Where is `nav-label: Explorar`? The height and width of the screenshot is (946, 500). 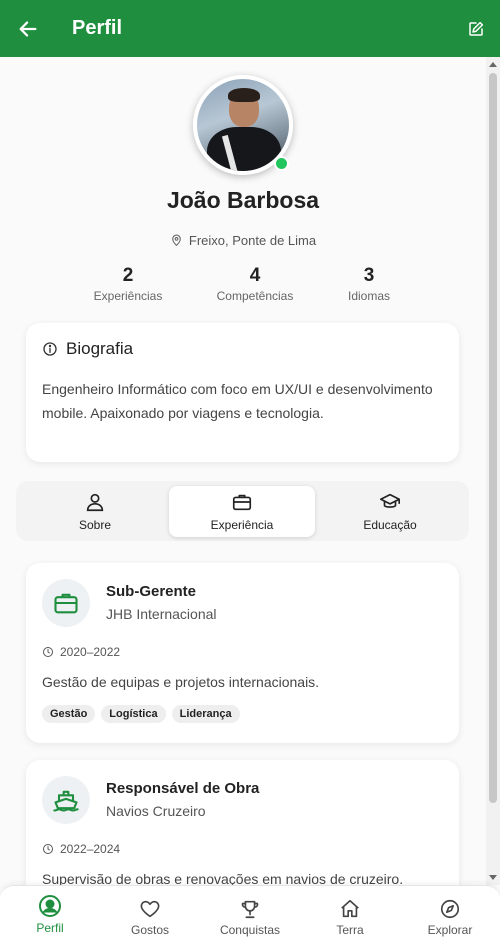 nav-label: Explorar is located at coordinates (450, 930).